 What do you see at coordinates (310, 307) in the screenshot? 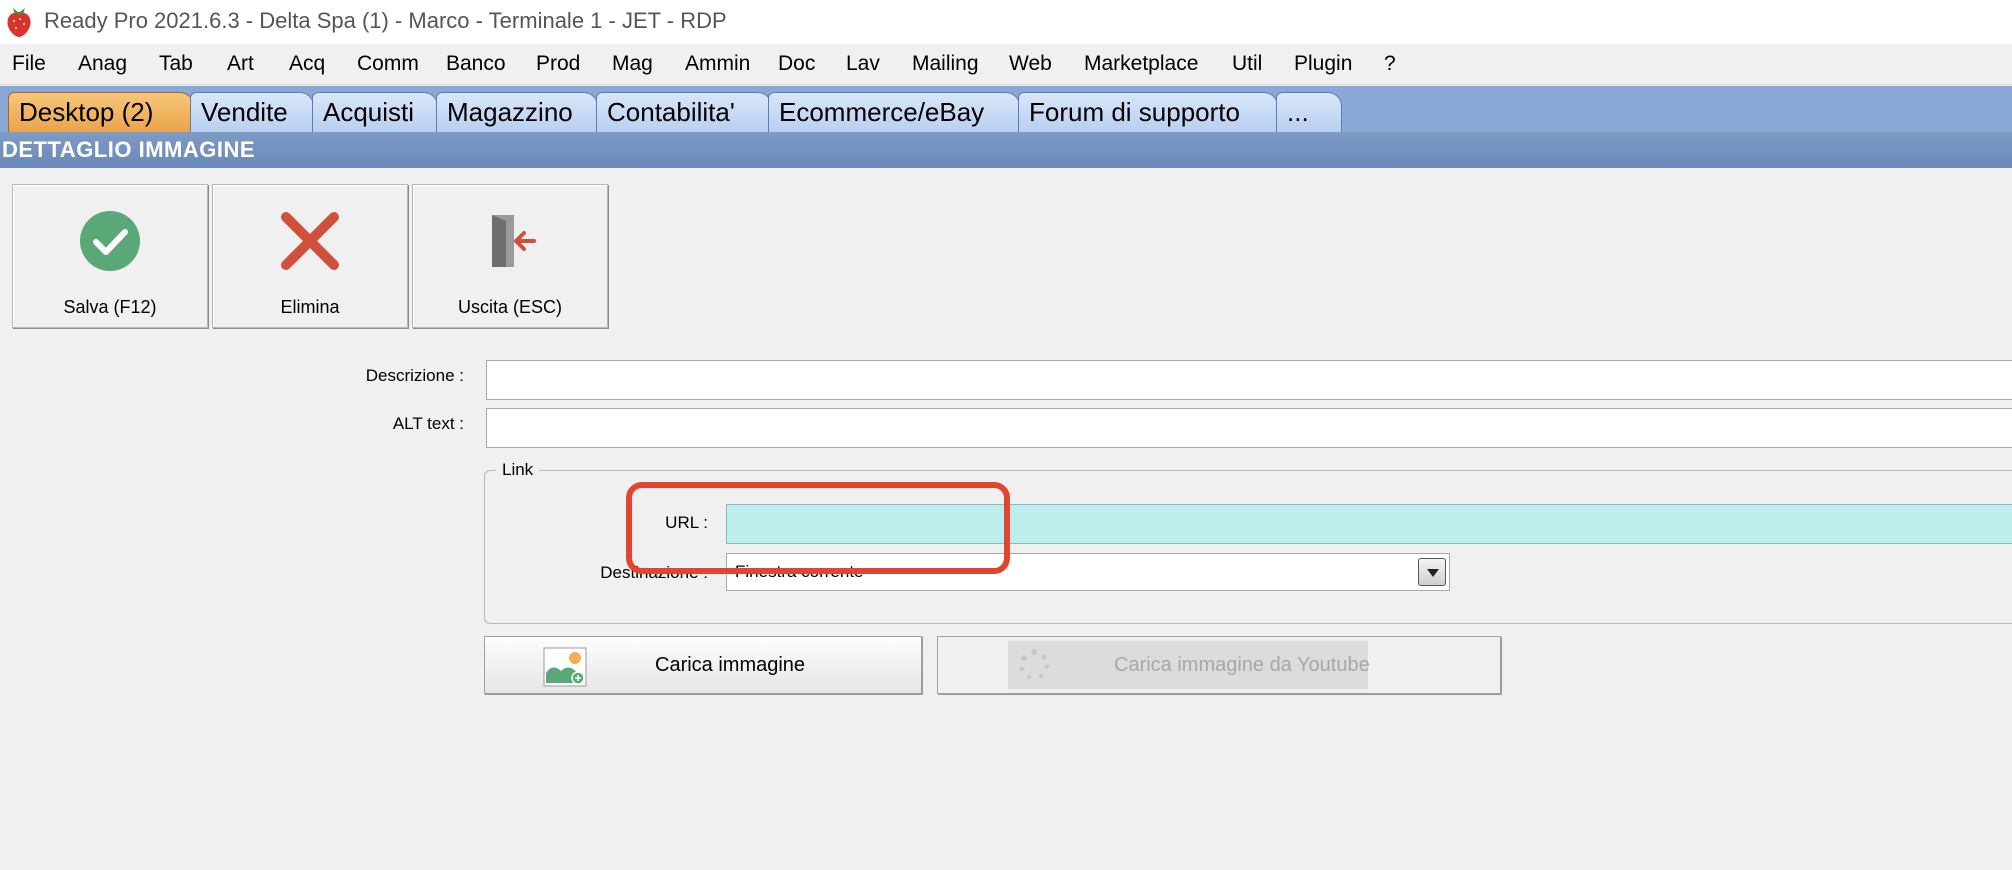
I see `delete-button-label: Elimina` at bounding box center [310, 307].